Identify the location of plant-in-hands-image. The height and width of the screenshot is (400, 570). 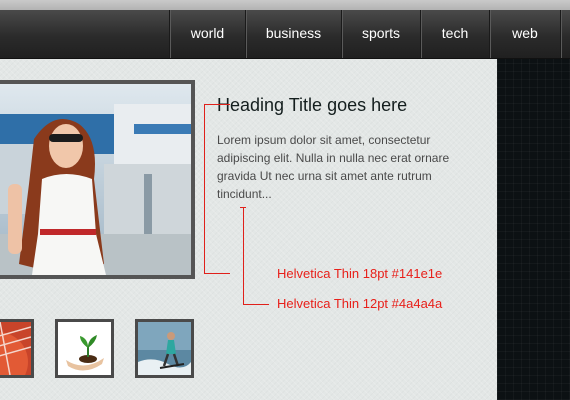
(84, 348).